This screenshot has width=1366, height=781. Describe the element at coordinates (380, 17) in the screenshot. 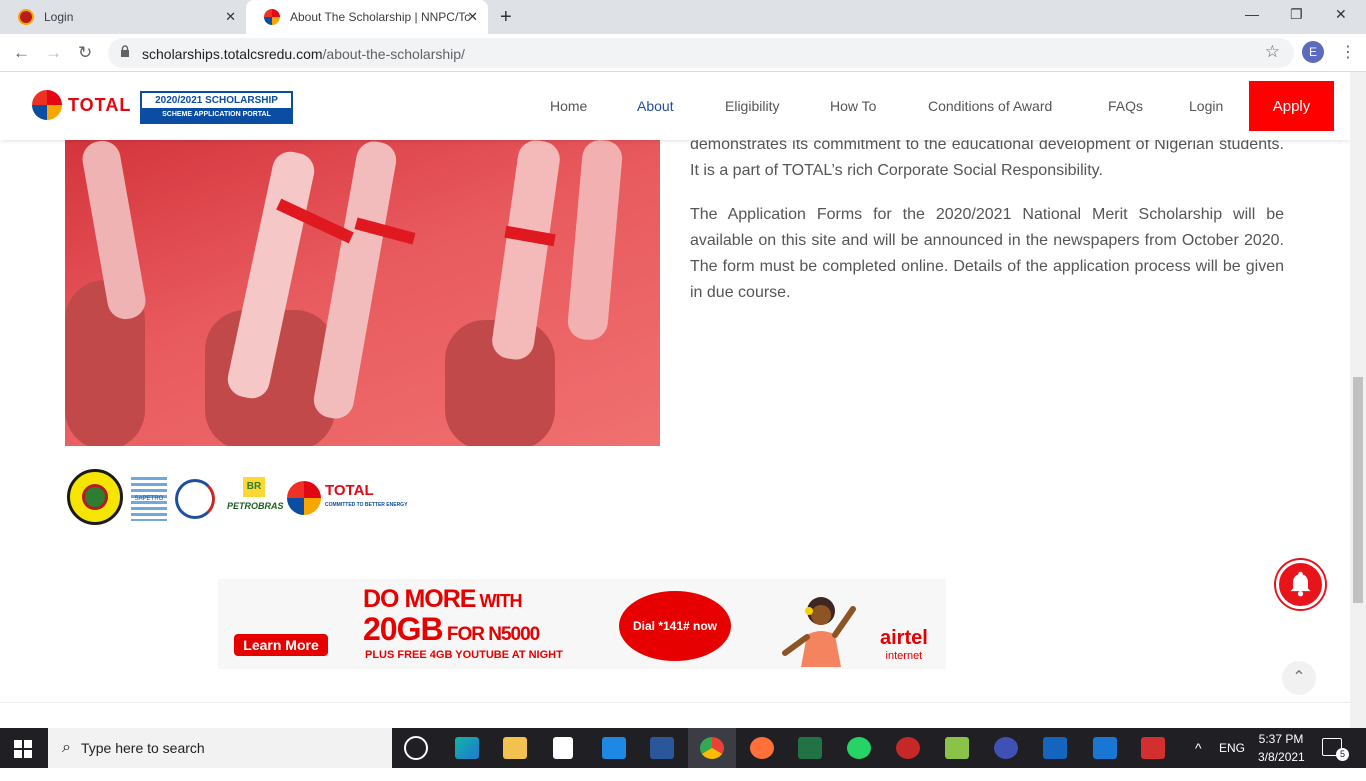

I see `tab-title: About The Scholarship | NNPC/Tc` at that location.